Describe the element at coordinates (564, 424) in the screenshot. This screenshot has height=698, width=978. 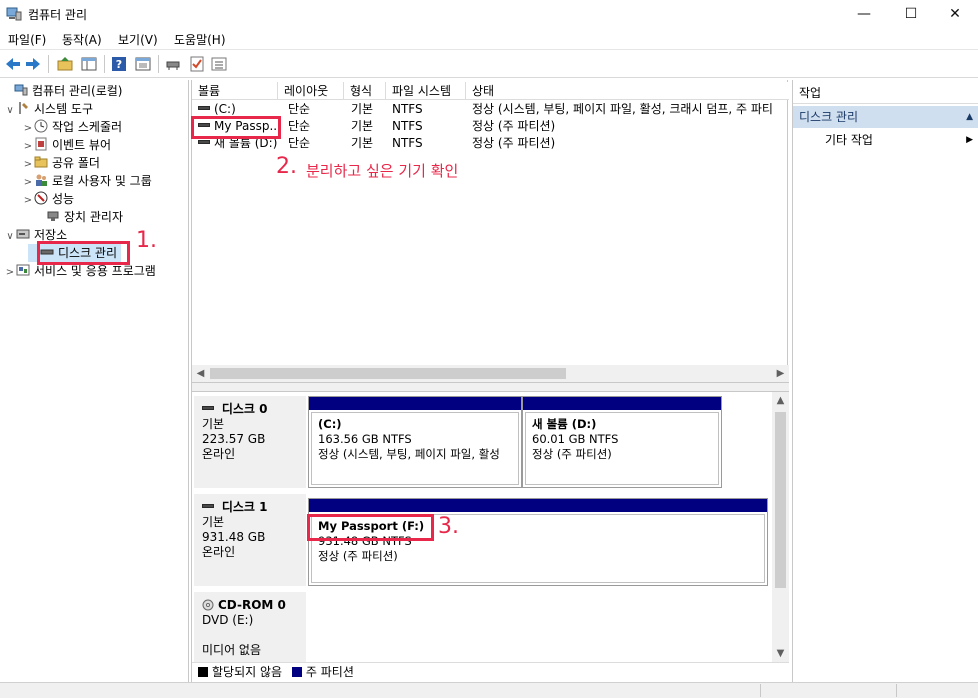
I see `partition-name: 새 볼륨 (D:)` at that location.